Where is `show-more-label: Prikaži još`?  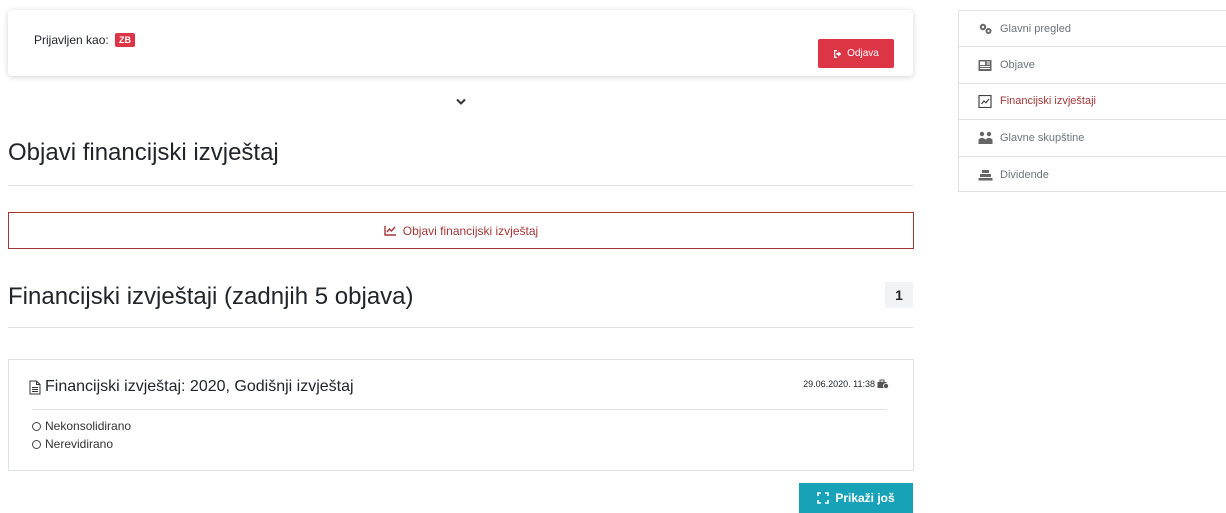 show-more-label: Prikaži još is located at coordinates (865, 498).